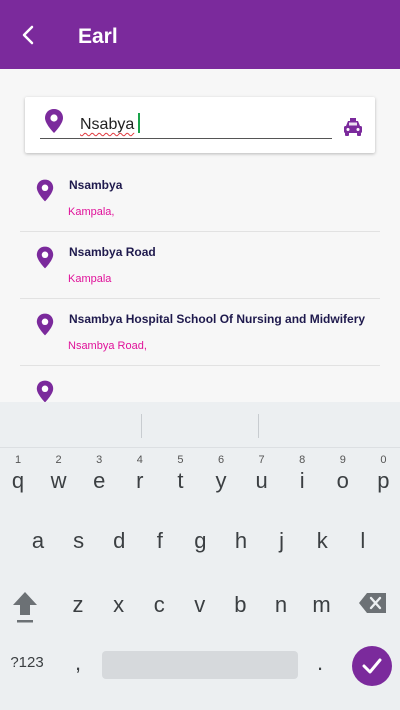 Image resolution: width=400 pixels, height=710 pixels. What do you see at coordinates (18, 480) in the screenshot?
I see `key-label: q` at bounding box center [18, 480].